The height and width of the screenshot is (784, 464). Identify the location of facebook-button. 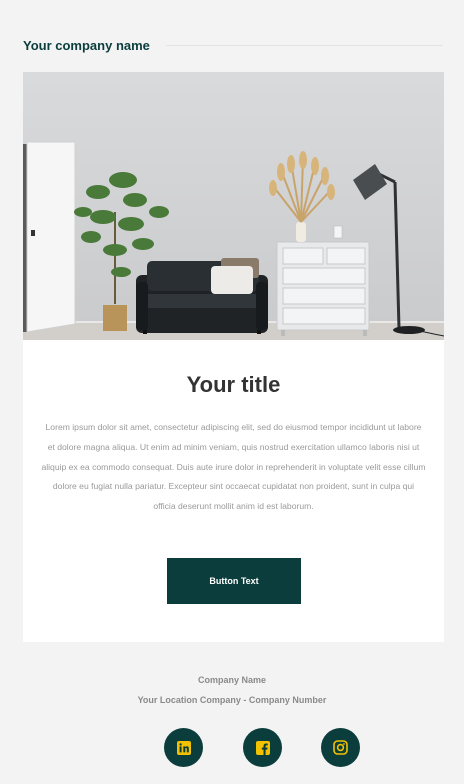
(262, 747).